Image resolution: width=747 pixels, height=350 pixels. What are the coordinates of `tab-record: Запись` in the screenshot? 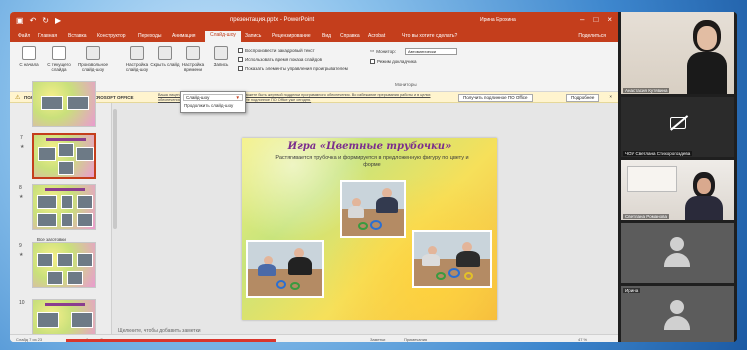 It's located at (253, 36).